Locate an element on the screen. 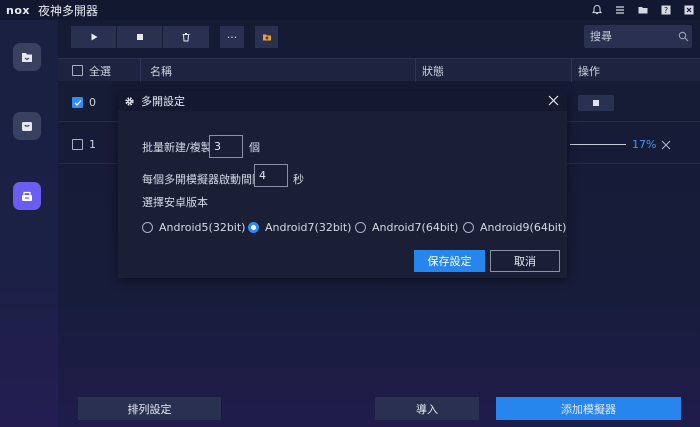  more-button: ··· is located at coordinates (232, 37).